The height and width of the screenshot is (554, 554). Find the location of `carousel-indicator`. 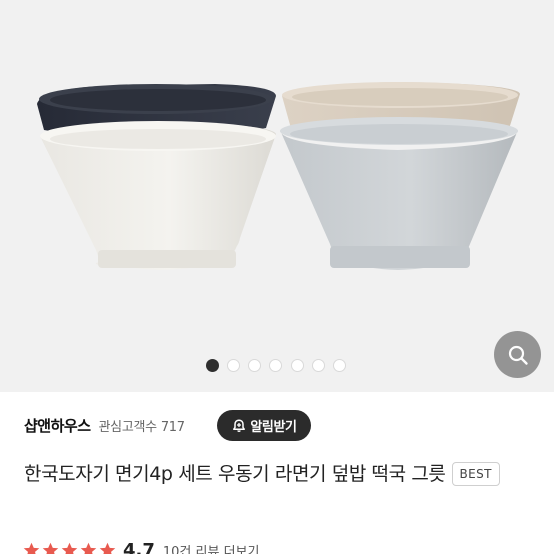

carousel-indicator is located at coordinates (277, 366).